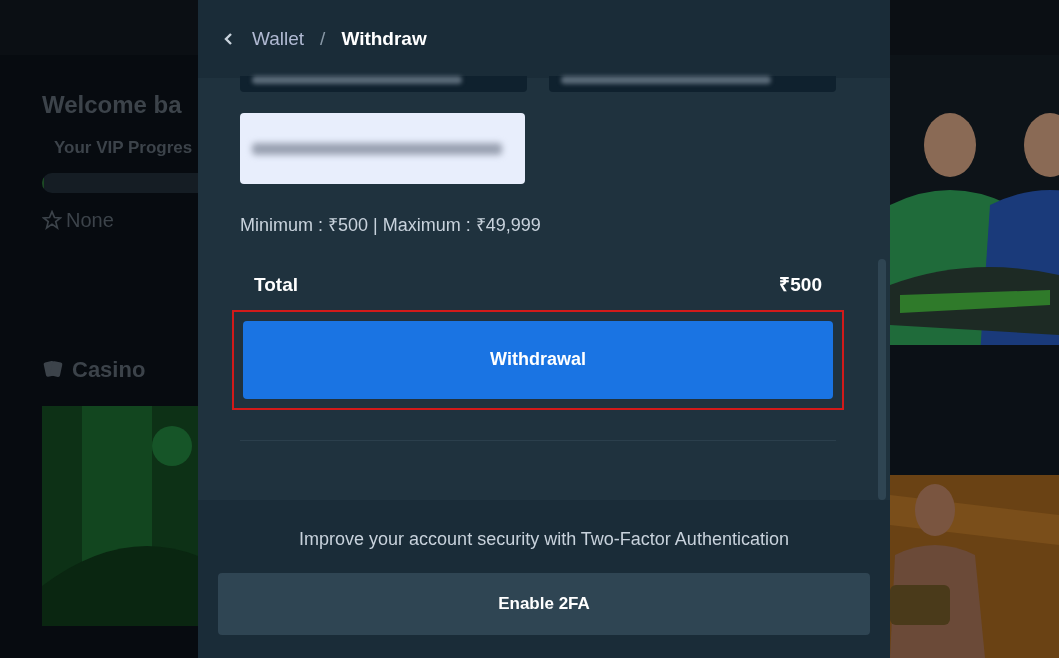 This screenshot has width=1059, height=658. I want to click on vip-progress-label: Your VIP Progres, so click(123, 148).